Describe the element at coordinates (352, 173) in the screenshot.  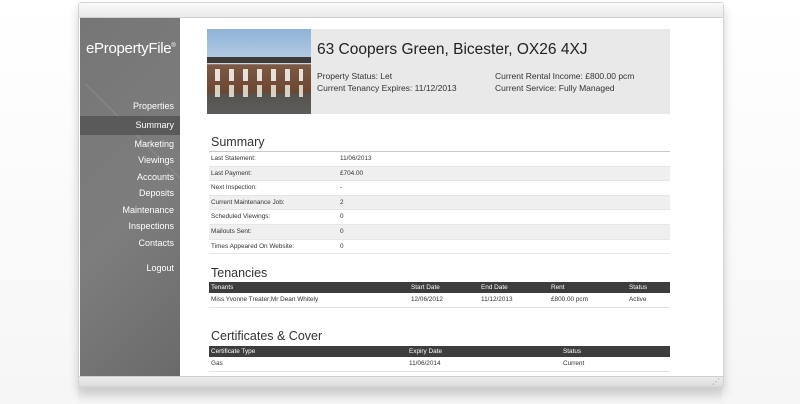
I see `summary-value: £704.00` at that location.